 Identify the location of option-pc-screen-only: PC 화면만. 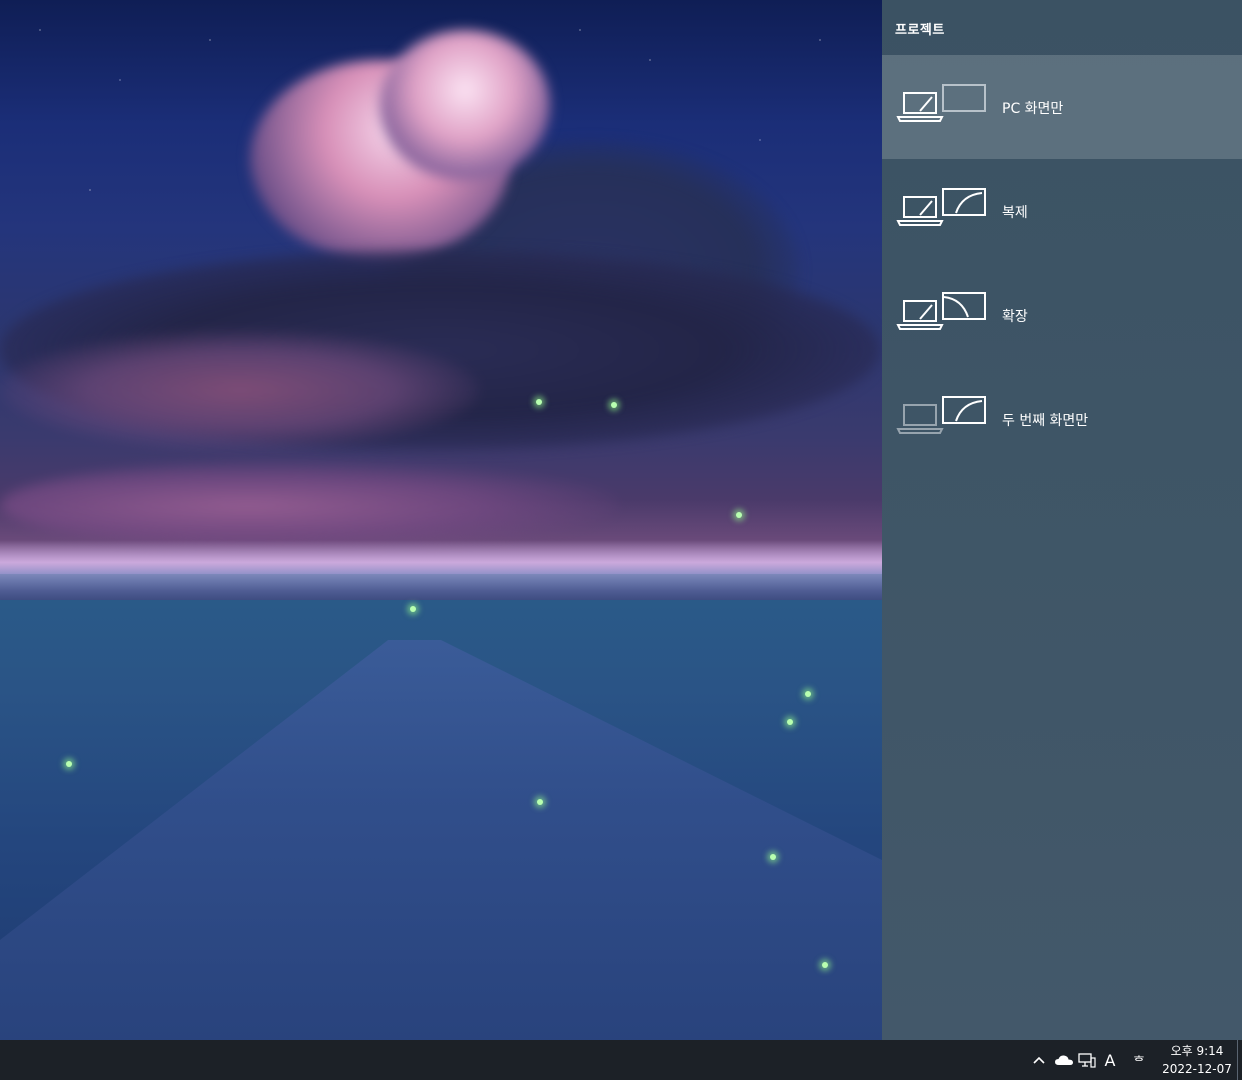
(1062, 107).